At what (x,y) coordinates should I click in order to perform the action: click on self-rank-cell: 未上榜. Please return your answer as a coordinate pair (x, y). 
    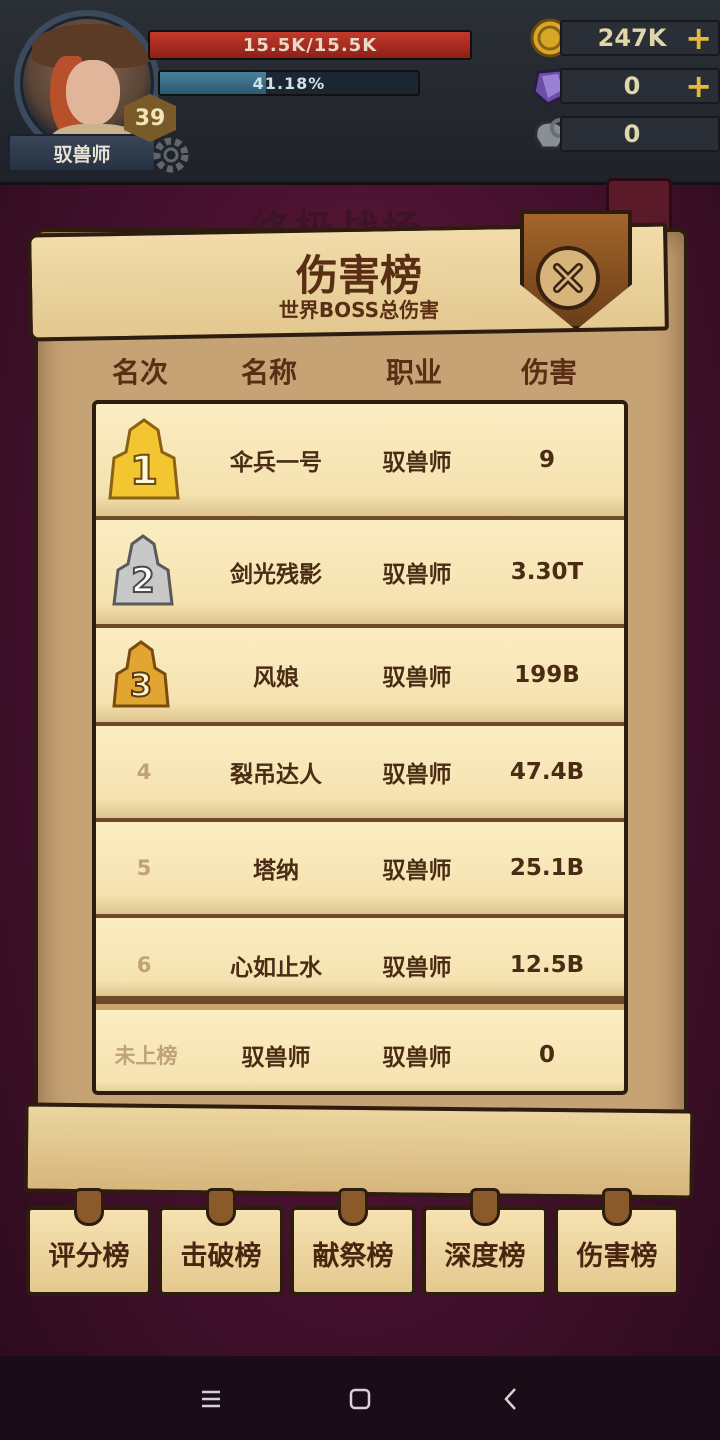
    Looking at the image, I should click on (146, 1055).